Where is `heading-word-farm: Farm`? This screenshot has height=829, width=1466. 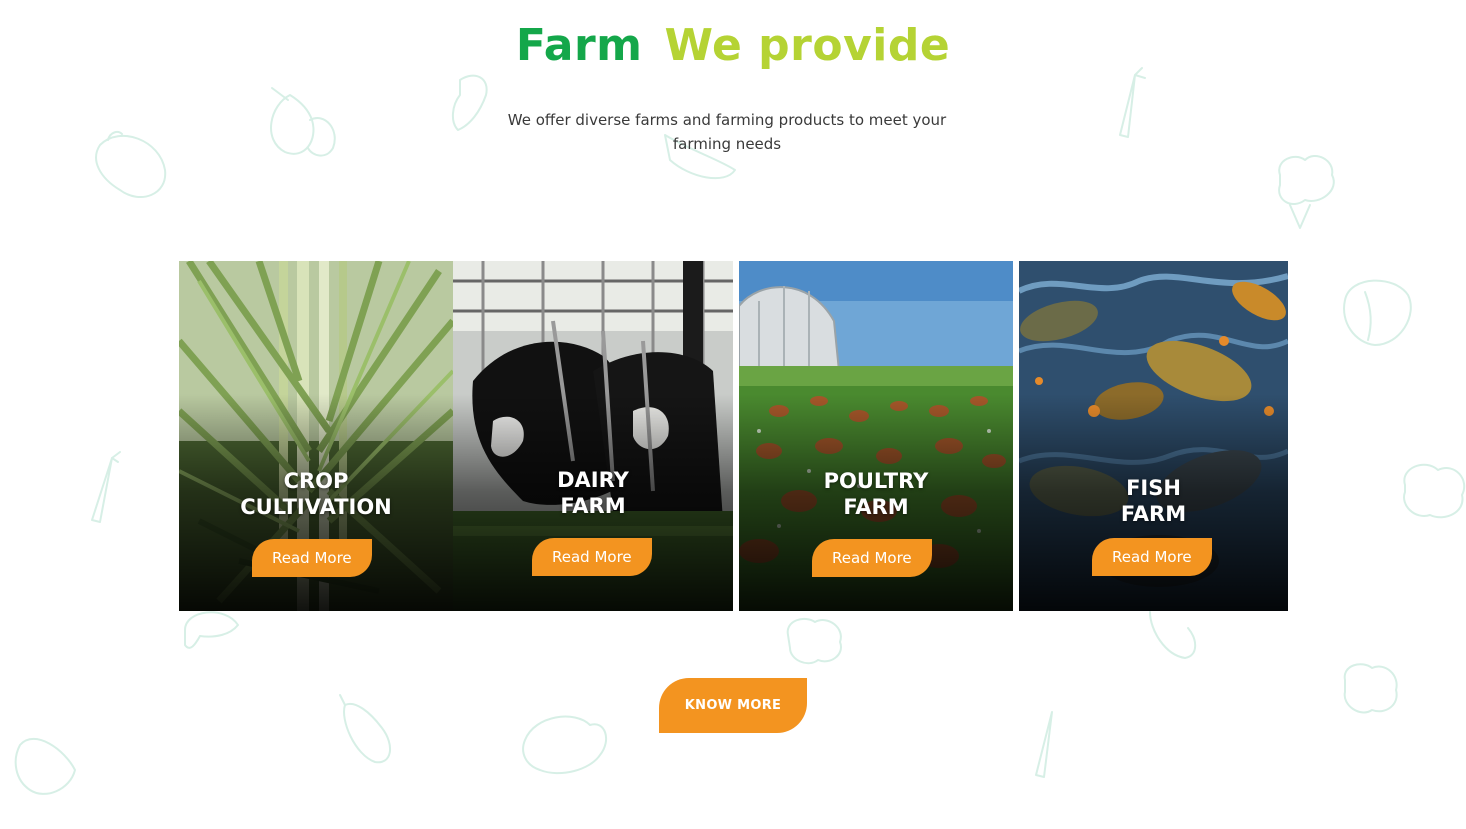
heading-word-farm: Farm is located at coordinates (579, 45).